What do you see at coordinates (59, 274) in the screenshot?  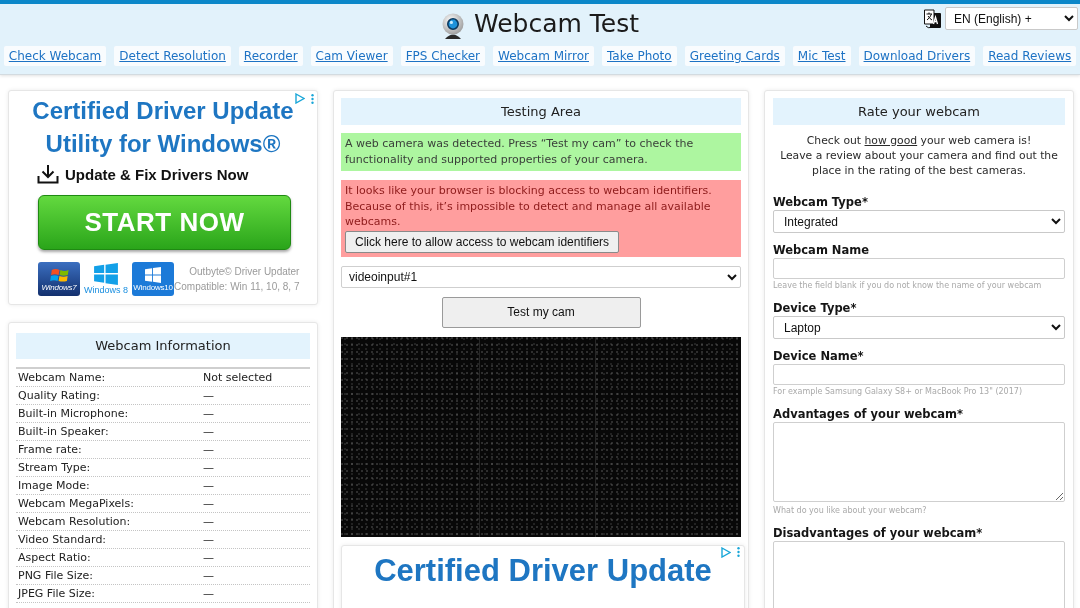 I see `windows-flag-icon` at bounding box center [59, 274].